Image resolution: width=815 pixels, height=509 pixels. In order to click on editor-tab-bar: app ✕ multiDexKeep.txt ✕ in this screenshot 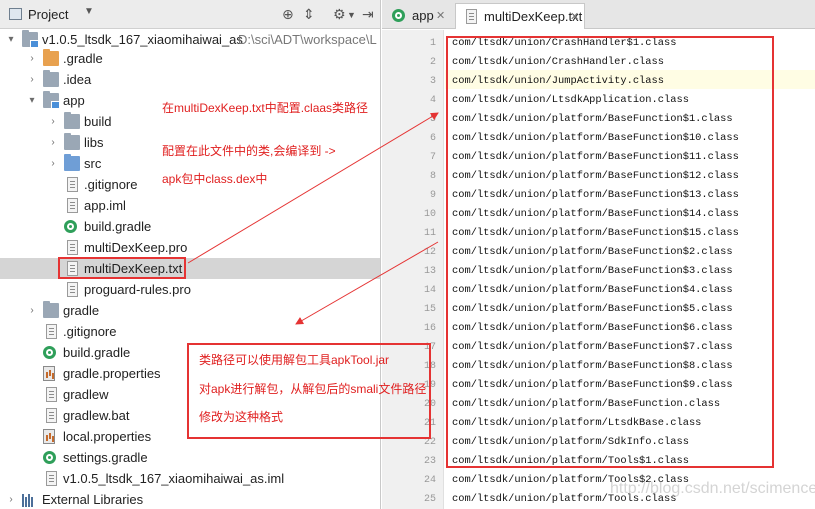, I will do `click(598, 14)`.